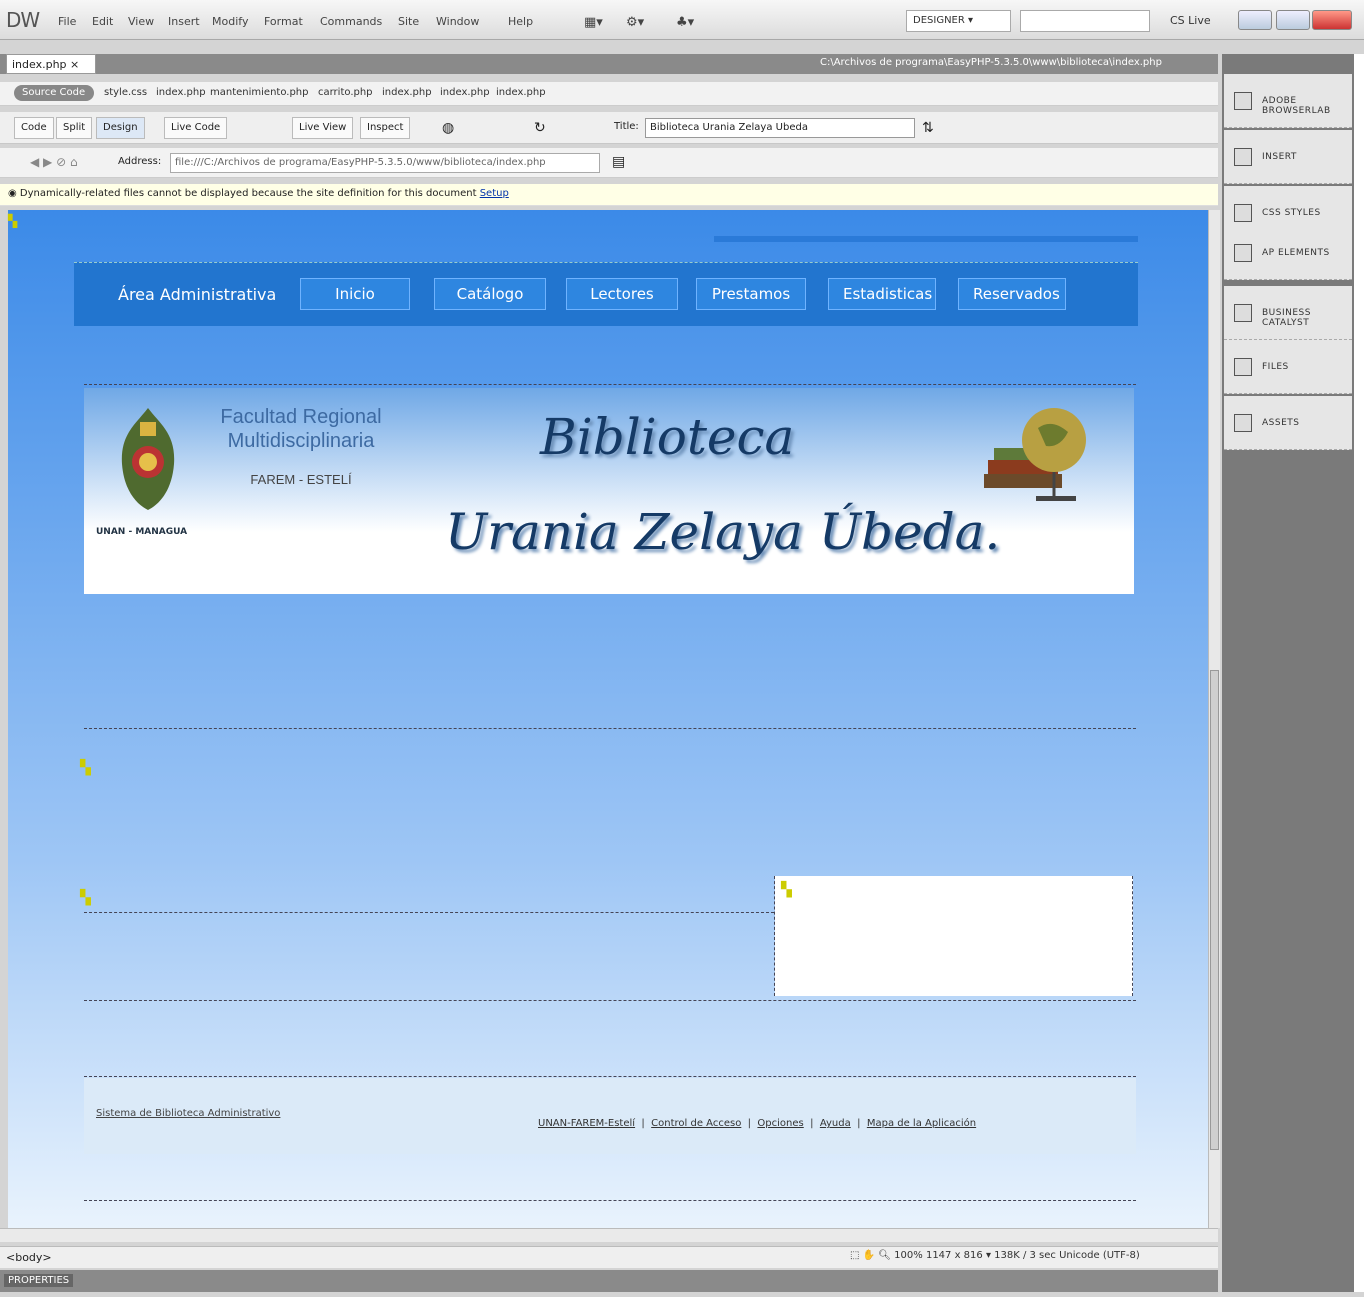  Describe the element at coordinates (1293, 20) in the screenshot. I see `maximize-button` at that location.